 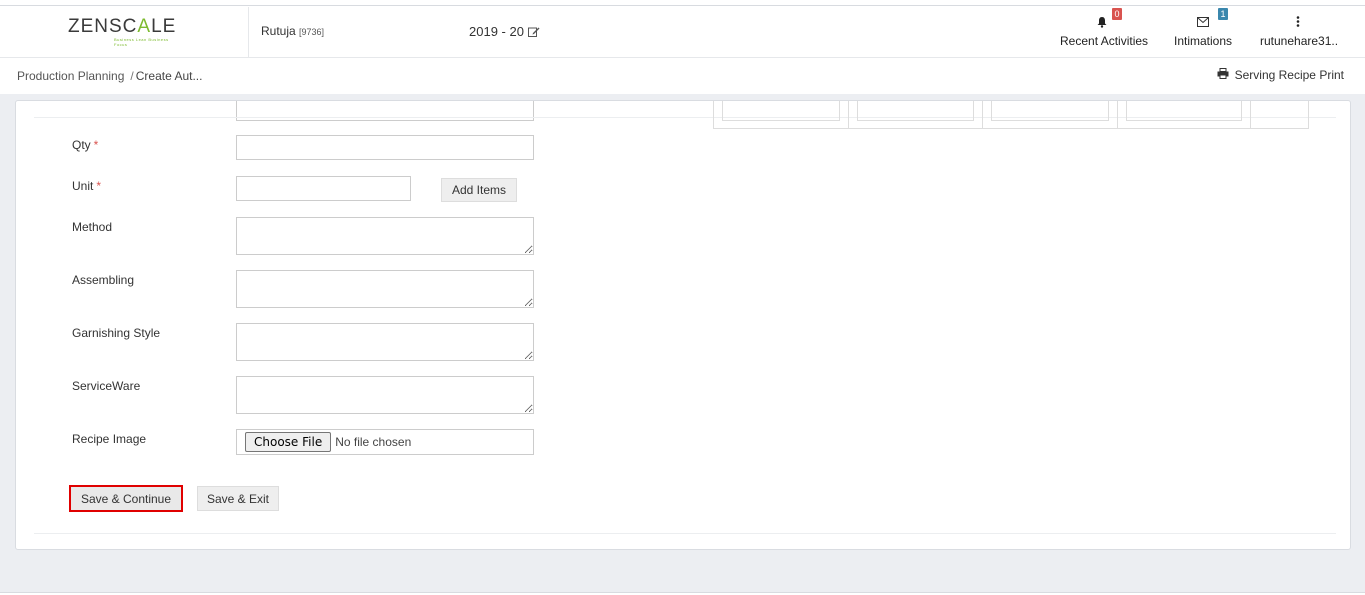 I want to click on garnishing-style-textarea, so click(x=385, y=342).